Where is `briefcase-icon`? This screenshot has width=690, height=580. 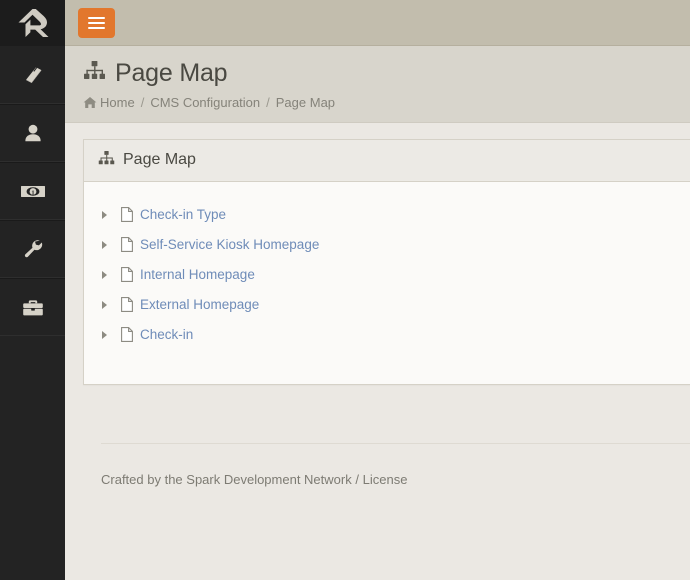 briefcase-icon is located at coordinates (33, 307).